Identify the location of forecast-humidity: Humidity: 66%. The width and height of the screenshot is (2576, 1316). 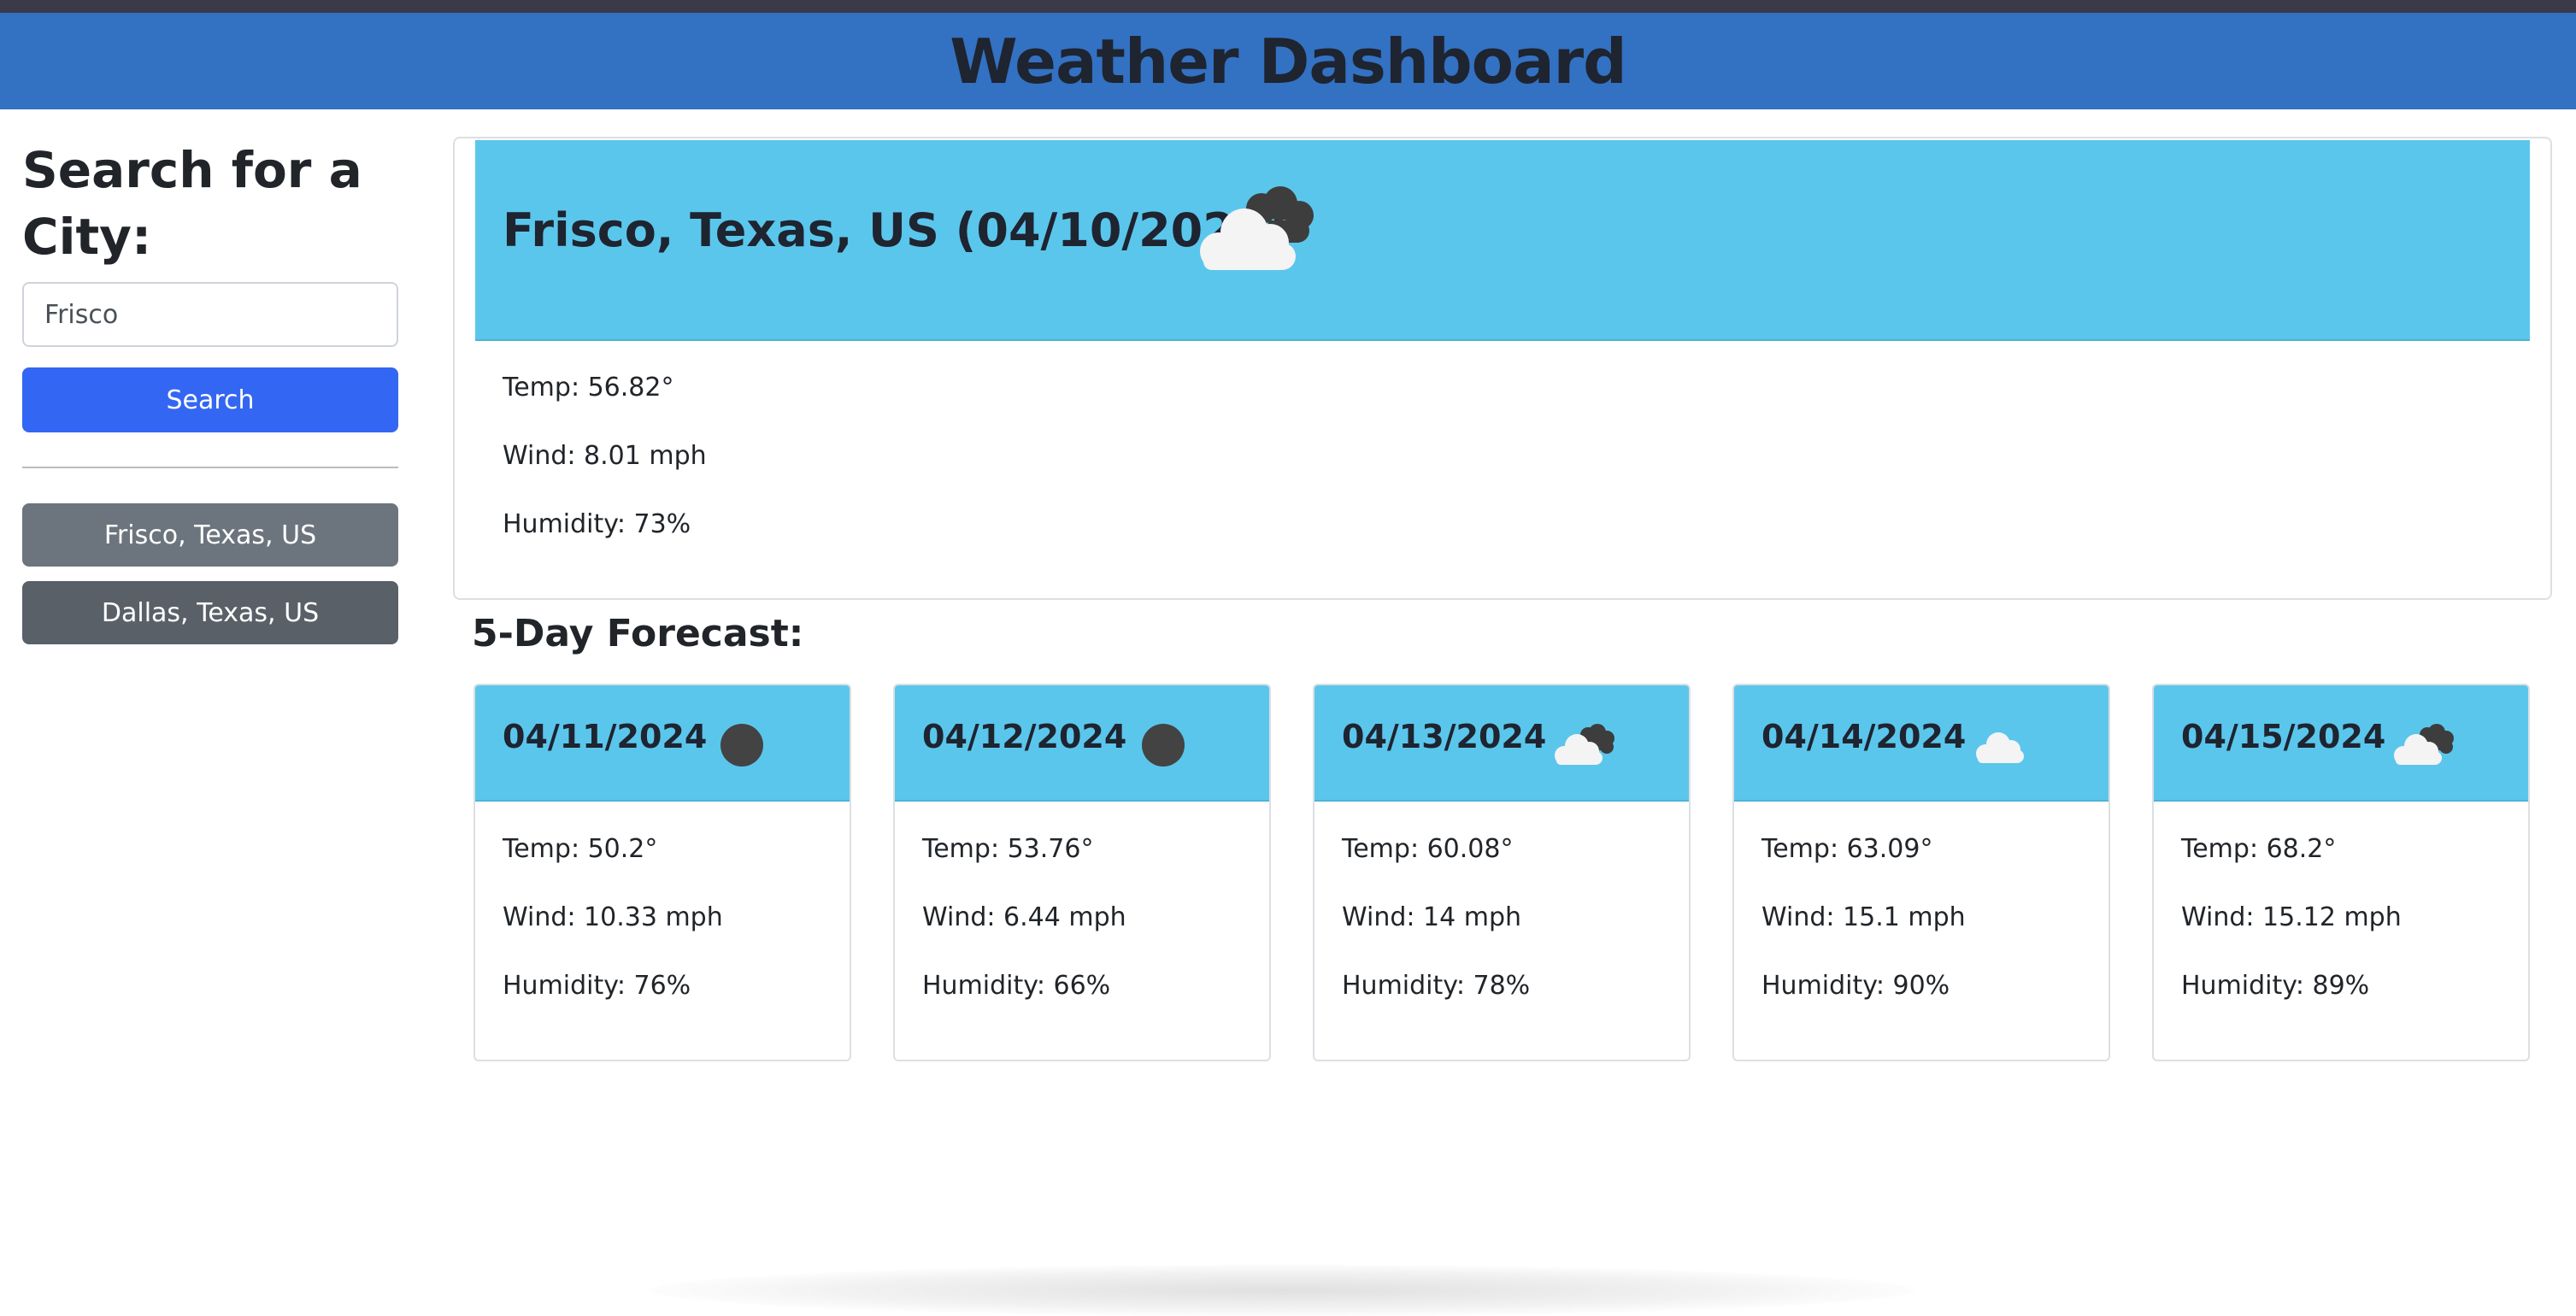
(1016, 986).